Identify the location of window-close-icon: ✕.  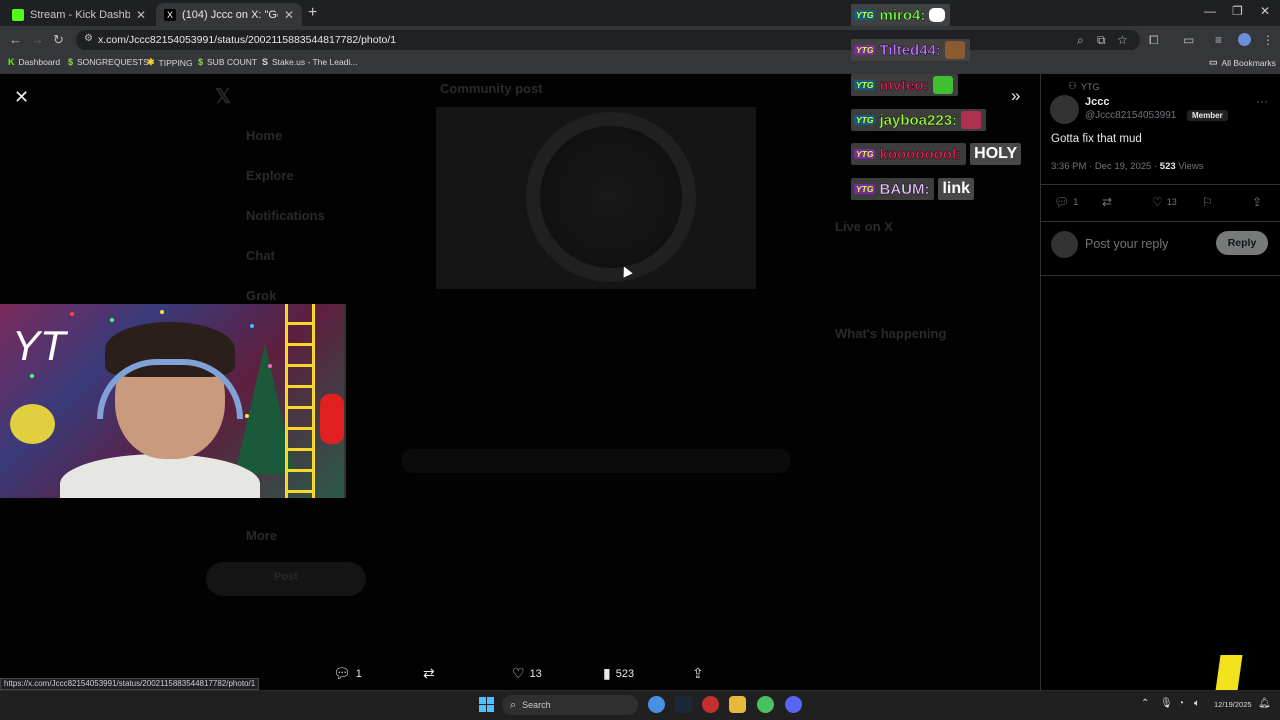
(1265, 11).